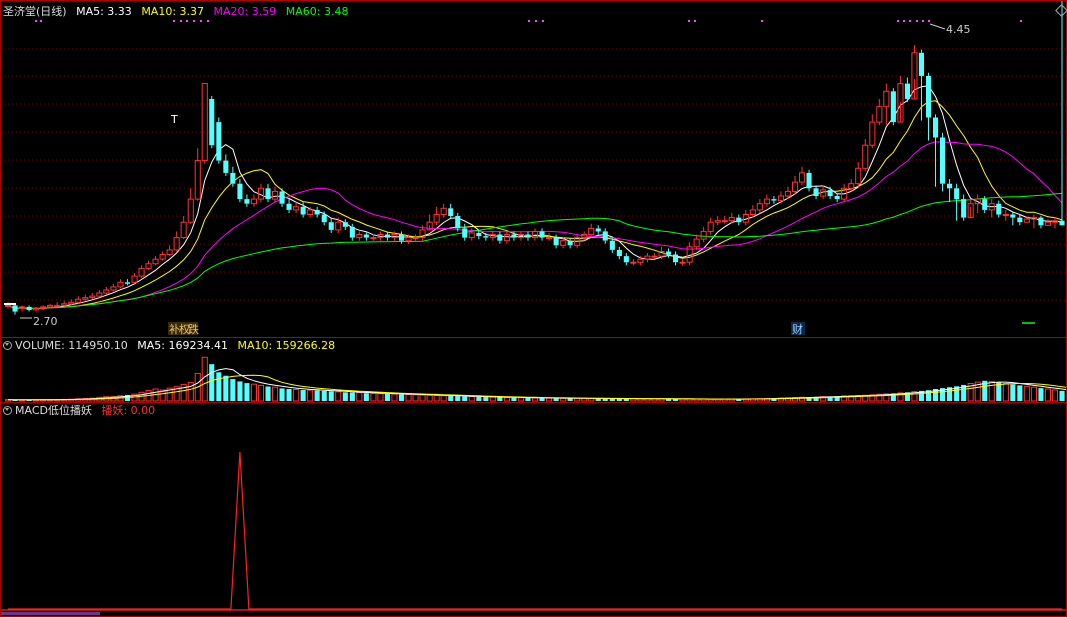  What do you see at coordinates (82, 411) in the screenshot?
I see `macd-header: MACD低位播妖 播妖: 0.00` at bounding box center [82, 411].